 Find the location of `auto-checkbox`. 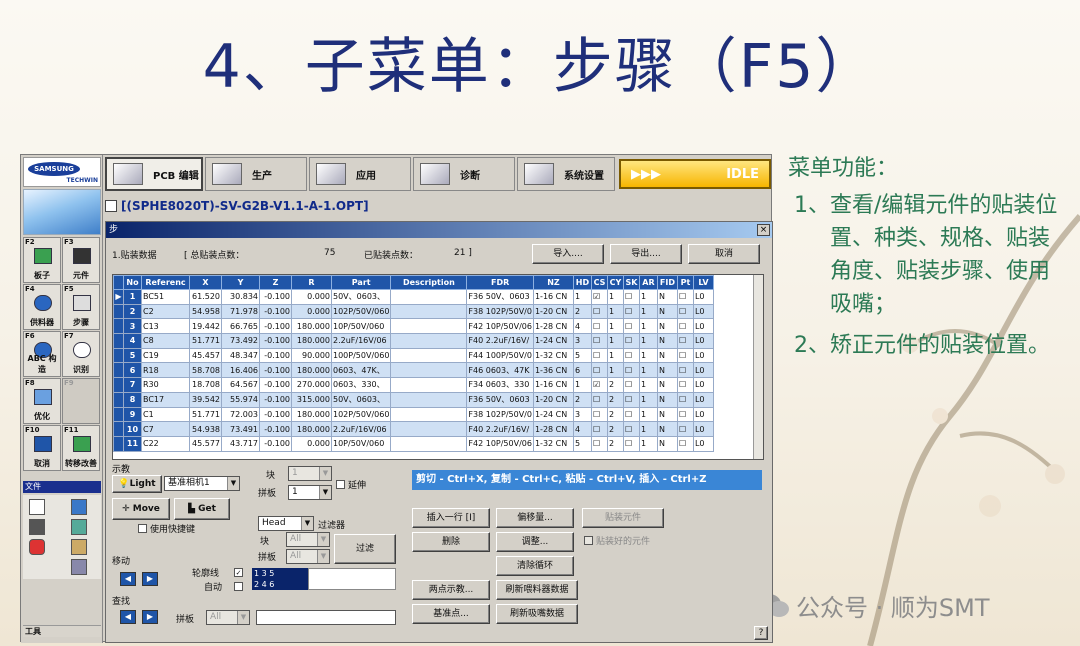

auto-checkbox is located at coordinates (238, 586).